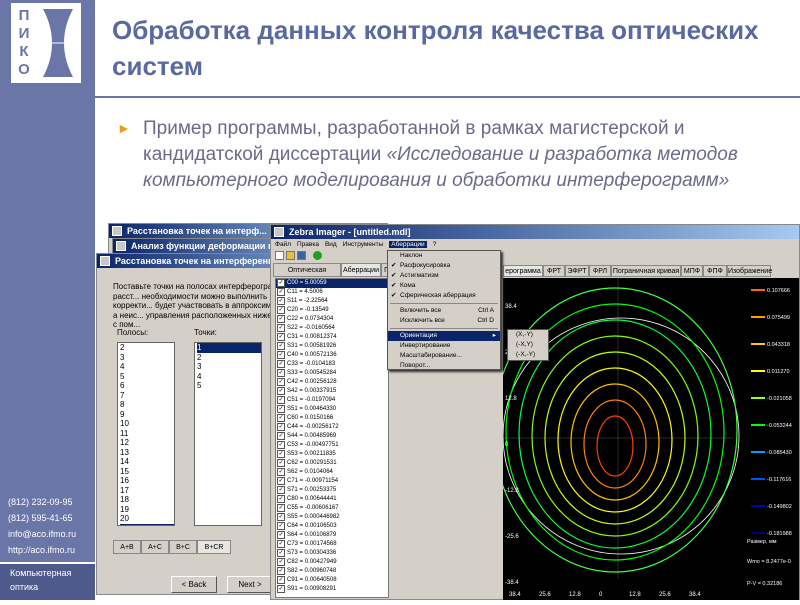 The image size is (800, 605). What do you see at coordinates (250, 584) in the screenshot?
I see `next-button: Next >` at bounding box center [250, 584].